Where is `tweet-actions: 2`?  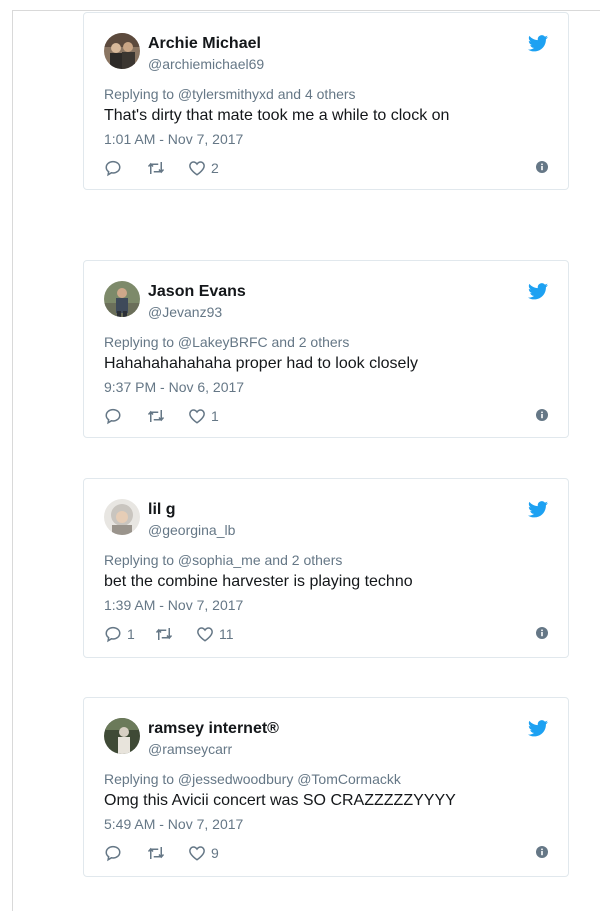
tweet-actions: 2 is located at coordinates (326, 168).